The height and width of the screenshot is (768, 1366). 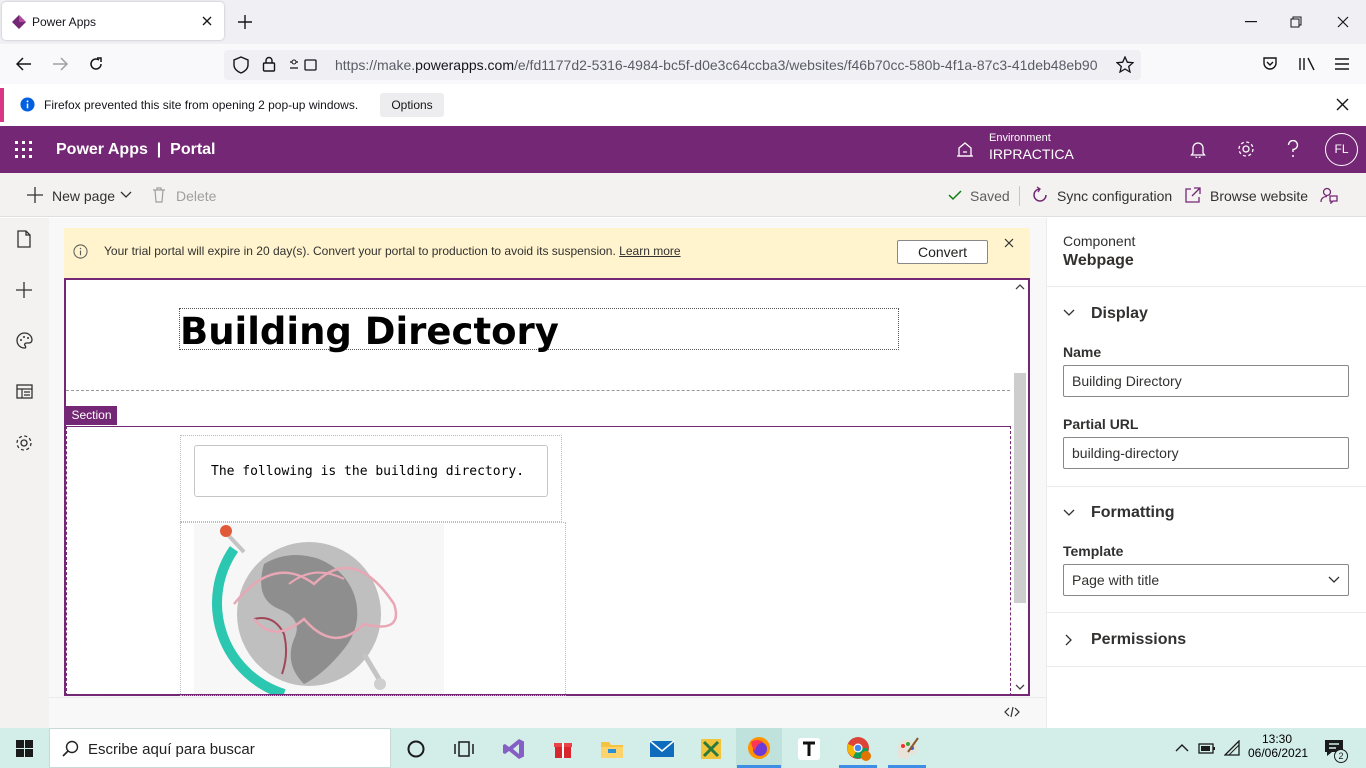 I want to click on page-title: Building Directory, so click(x=369, y=331).